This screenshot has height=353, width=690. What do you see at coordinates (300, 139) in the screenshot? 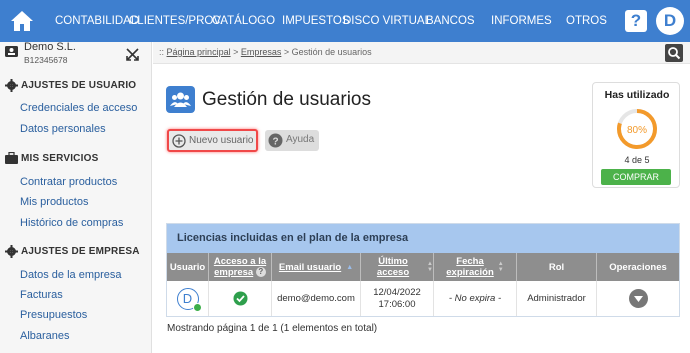
I see `help-label: Ayuda` at bounding box center [300, 139].